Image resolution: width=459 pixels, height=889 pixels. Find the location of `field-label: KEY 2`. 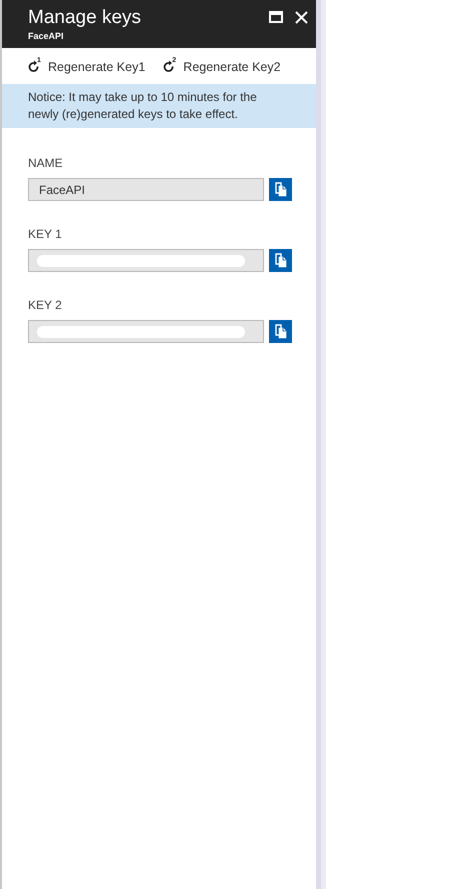

field-label: KEY 2 is located at coordinates (45, 305).